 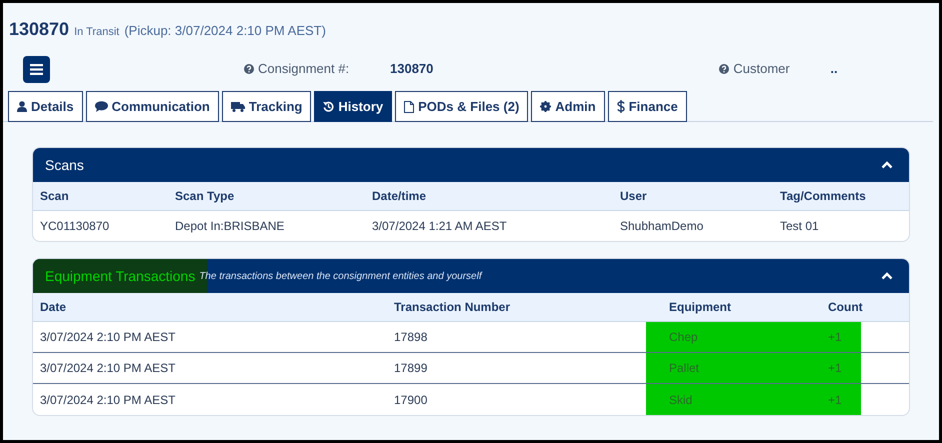 What do you see at coordinates (410, 368) in the screenshot?
I see `table-cell-text: 17899` at bounding box center [410, 368].